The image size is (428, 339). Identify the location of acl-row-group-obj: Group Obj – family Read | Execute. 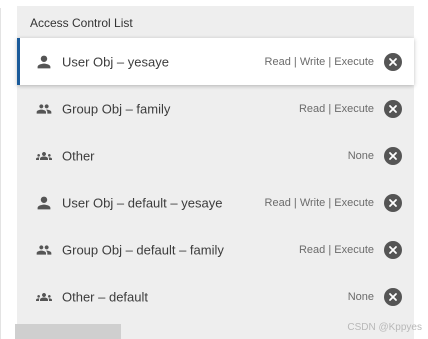
(215, 108).